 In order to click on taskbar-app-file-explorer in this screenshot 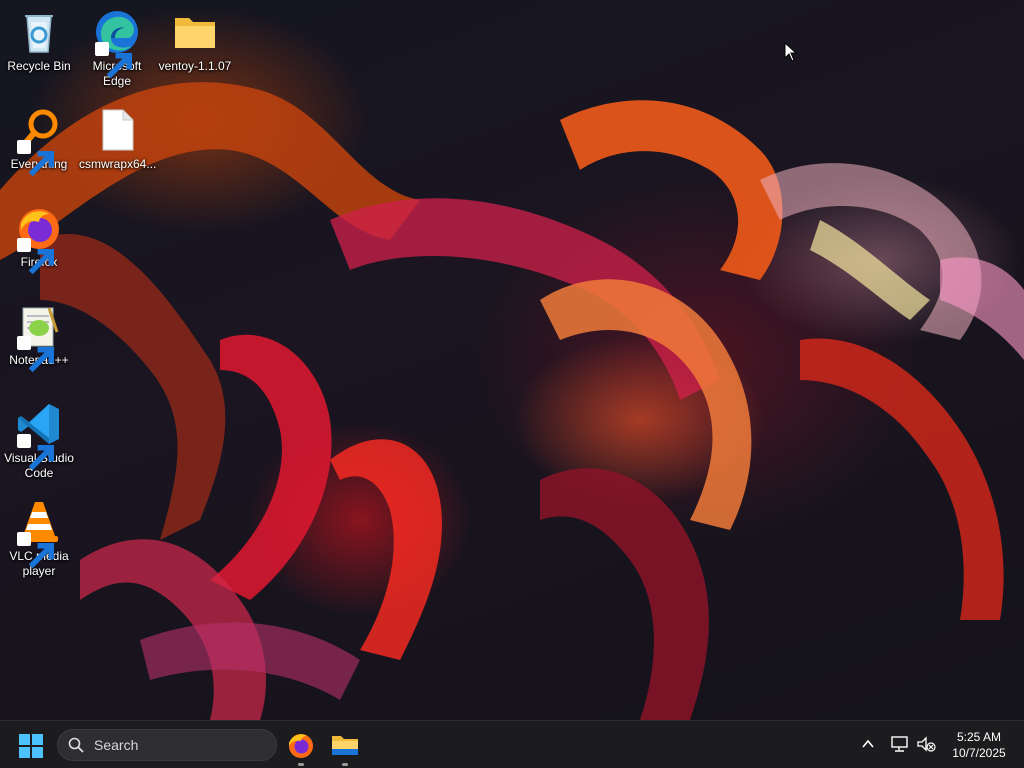, I will do `click(345, 747)`.